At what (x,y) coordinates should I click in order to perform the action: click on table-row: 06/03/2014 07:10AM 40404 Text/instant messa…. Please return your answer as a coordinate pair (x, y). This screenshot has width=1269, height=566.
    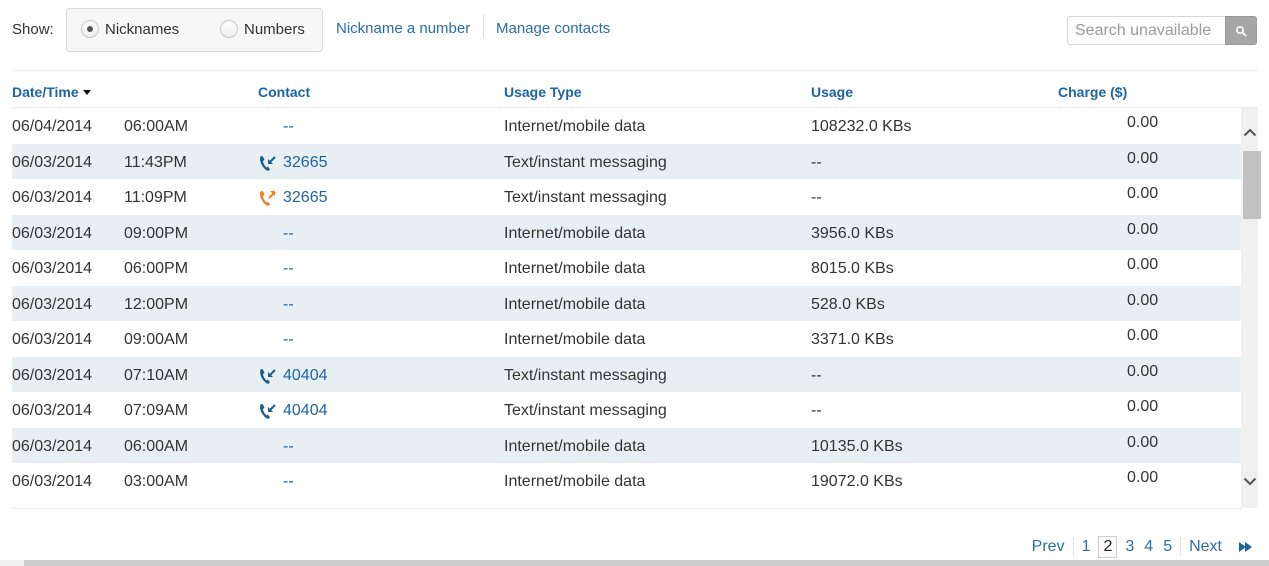
    Looking at the image, I should click on (626, 374).